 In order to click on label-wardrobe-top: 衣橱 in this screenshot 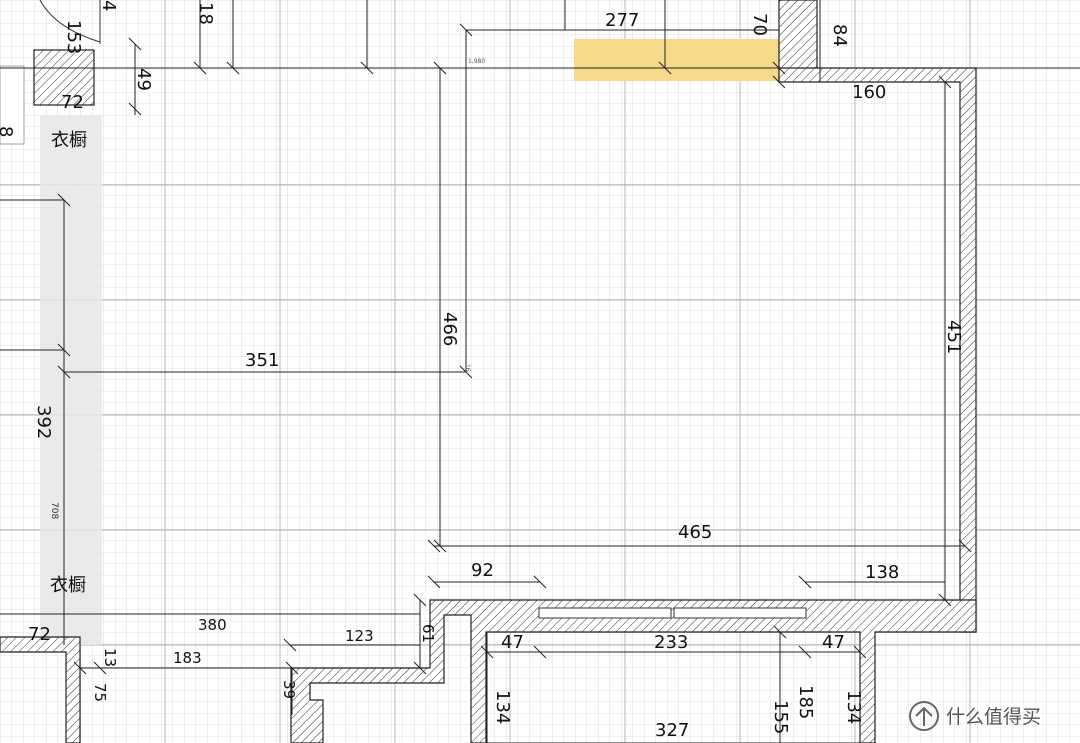, I will do `click(69, 140)`.